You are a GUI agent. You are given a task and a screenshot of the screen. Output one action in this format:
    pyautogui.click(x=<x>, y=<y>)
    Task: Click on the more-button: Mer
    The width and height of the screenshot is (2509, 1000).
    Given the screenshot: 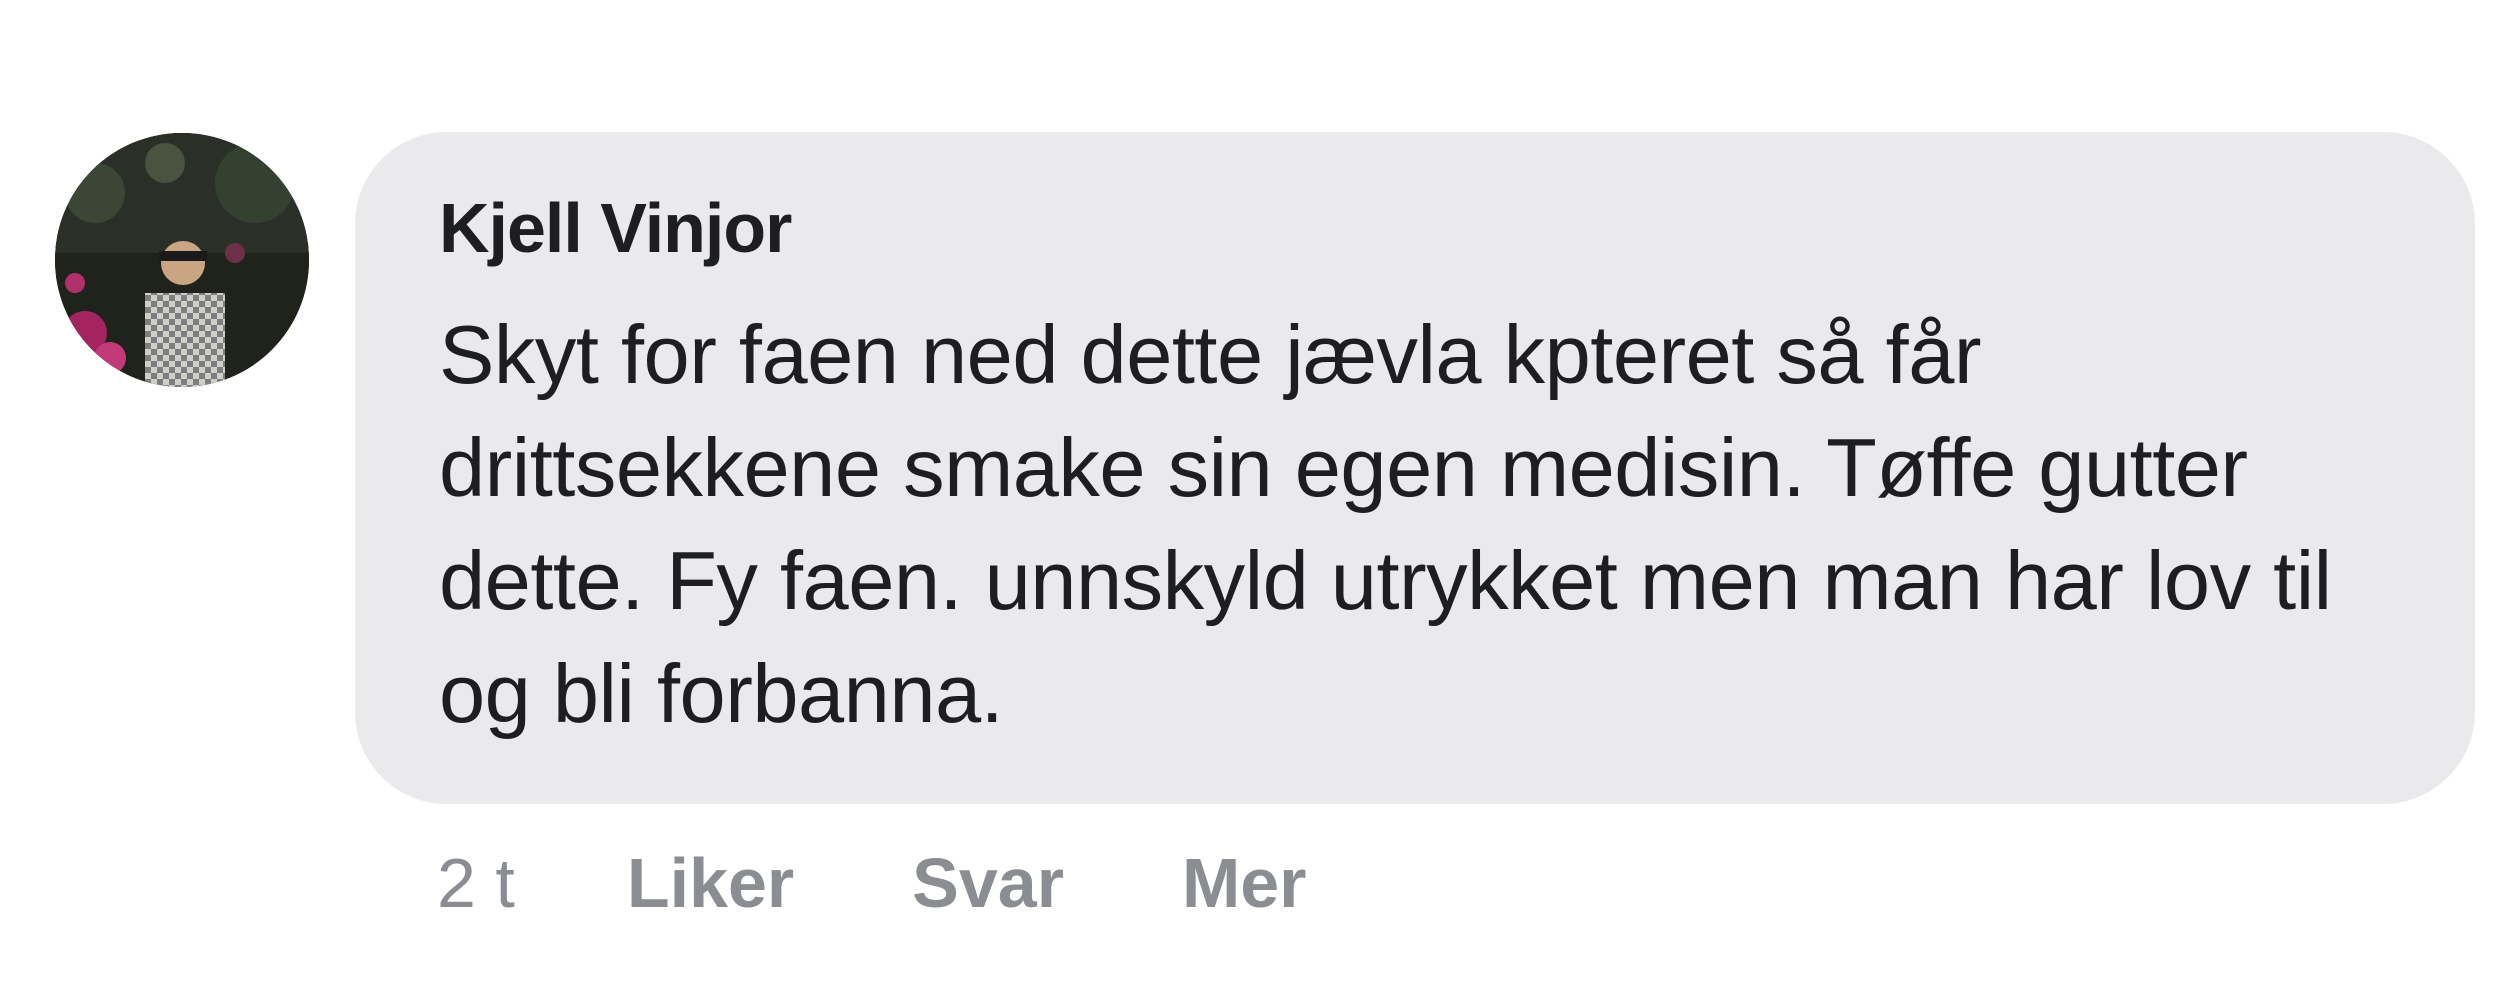 What is the action you would take?
    pyautogui.click(x=1244, y=883)
    